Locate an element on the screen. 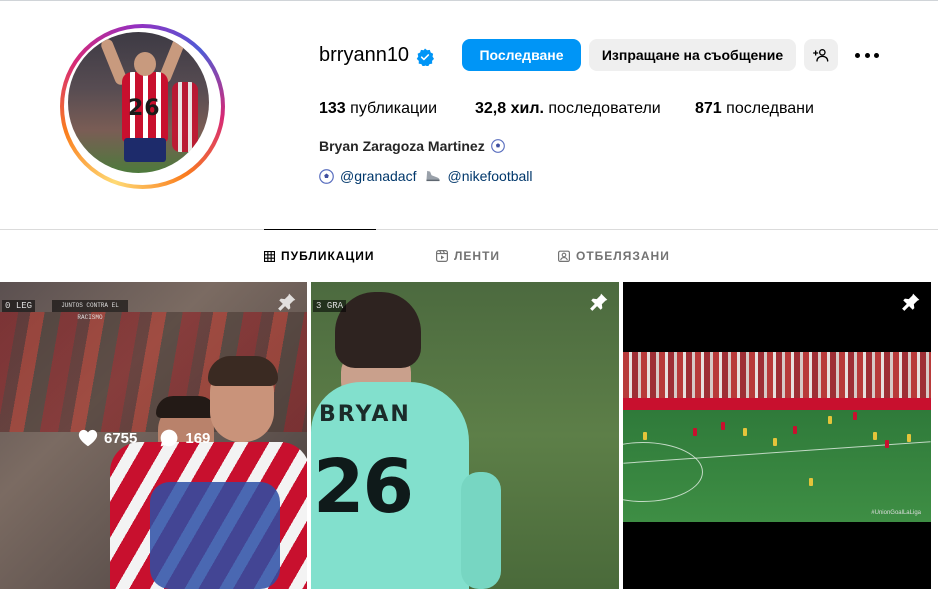 The width and height of the screenshot is (938, 589). football-boot-icon is located at coordinates (433, 176).